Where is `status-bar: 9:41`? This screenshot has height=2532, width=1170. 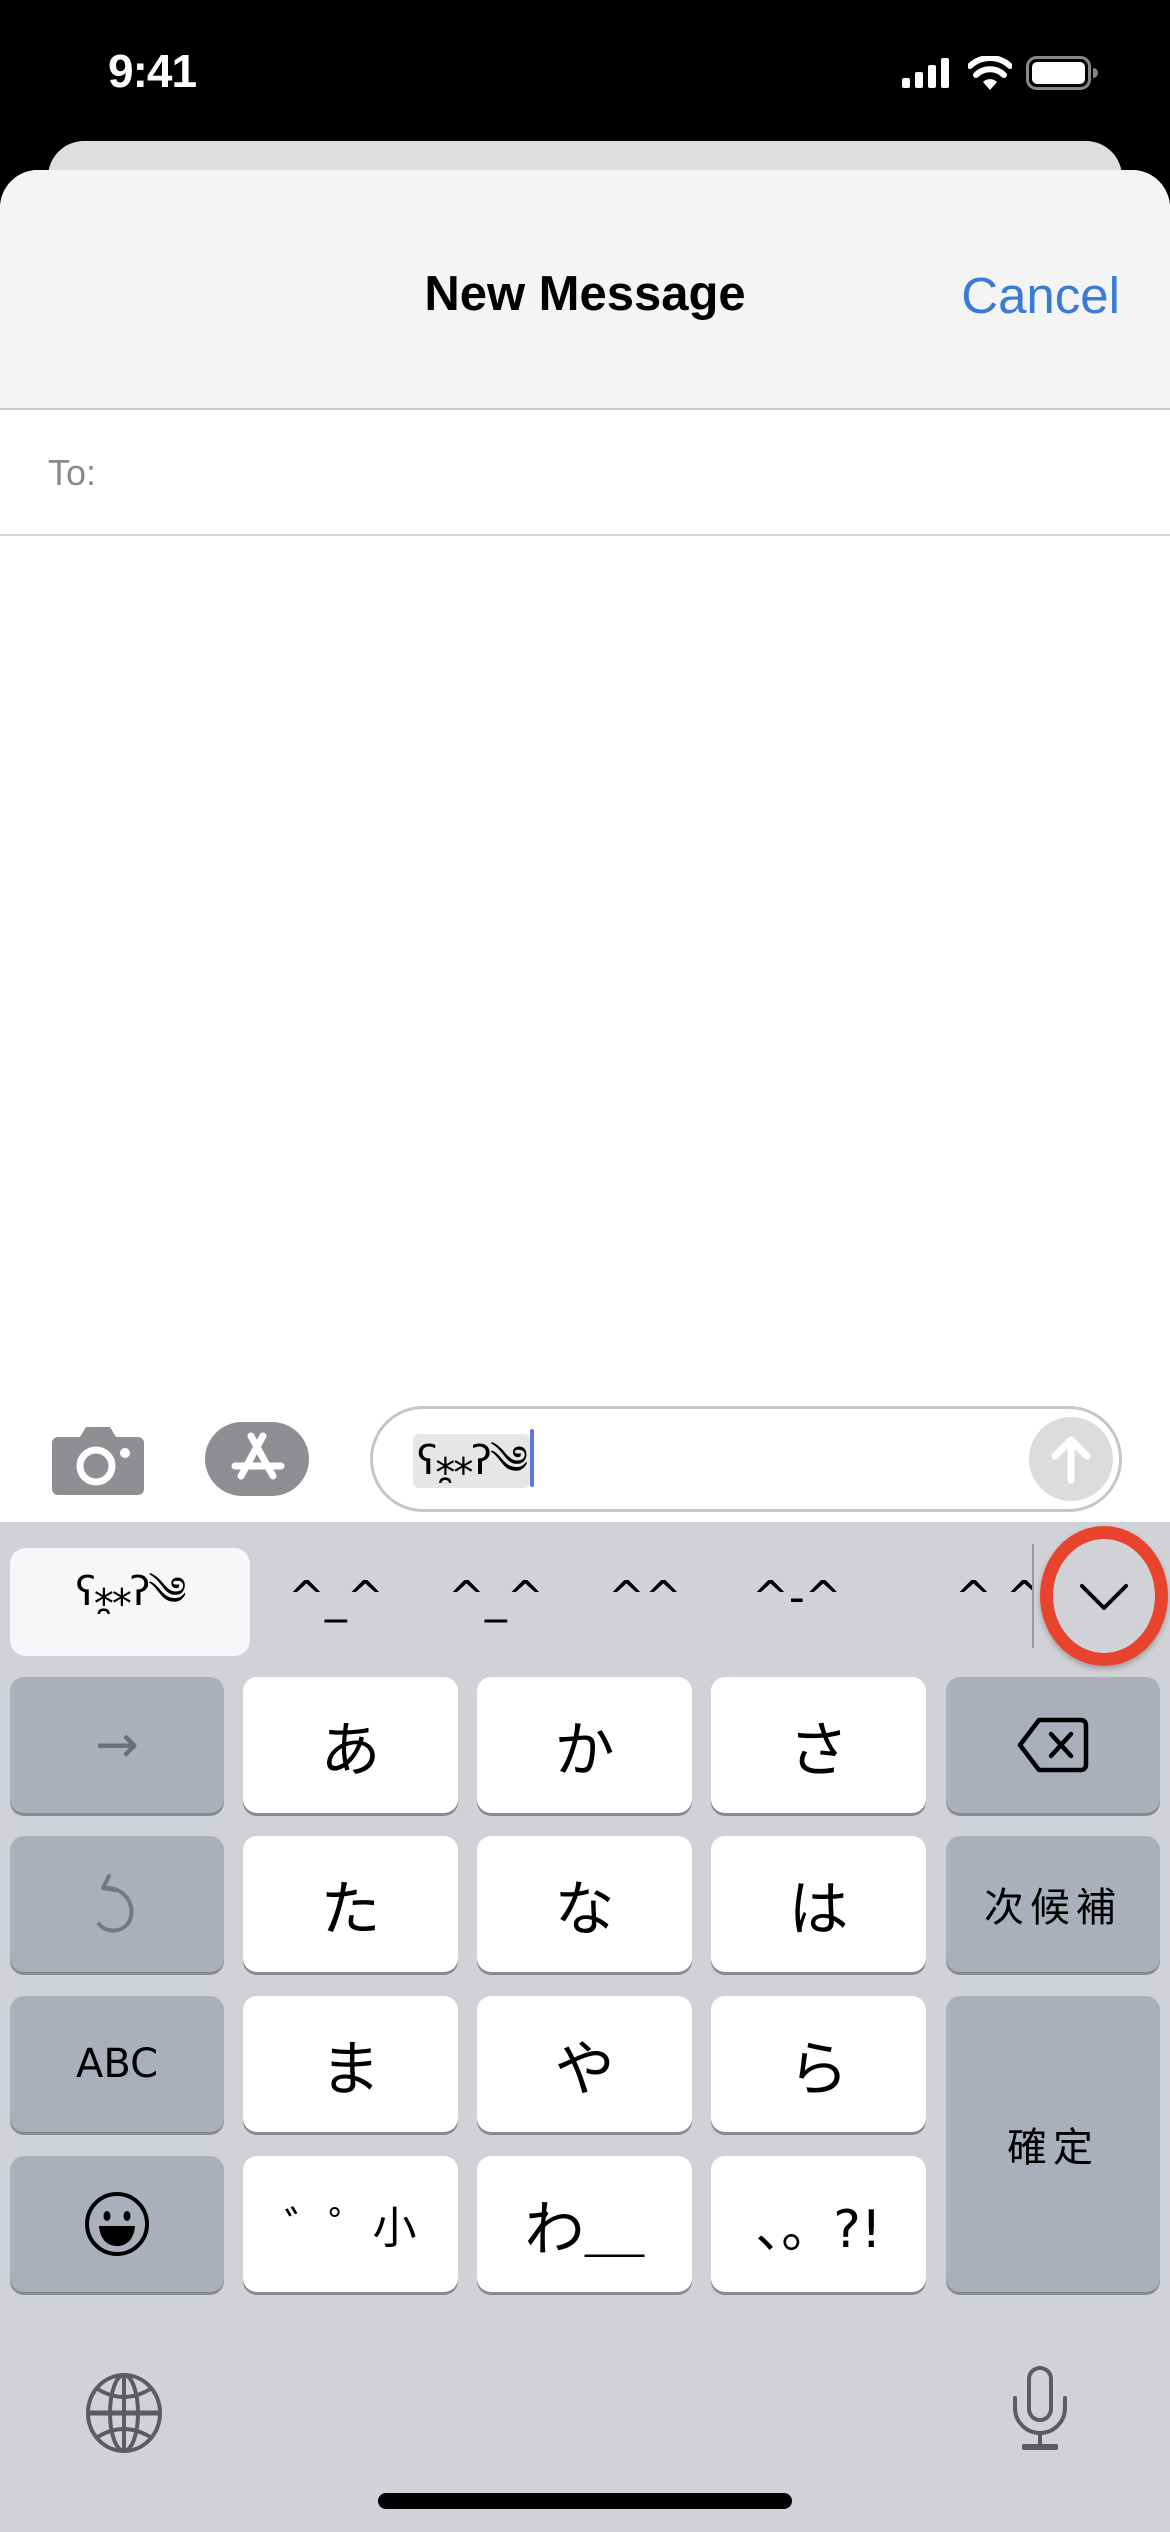 status-bar: 9:41 is located at coordinates (585, 70).